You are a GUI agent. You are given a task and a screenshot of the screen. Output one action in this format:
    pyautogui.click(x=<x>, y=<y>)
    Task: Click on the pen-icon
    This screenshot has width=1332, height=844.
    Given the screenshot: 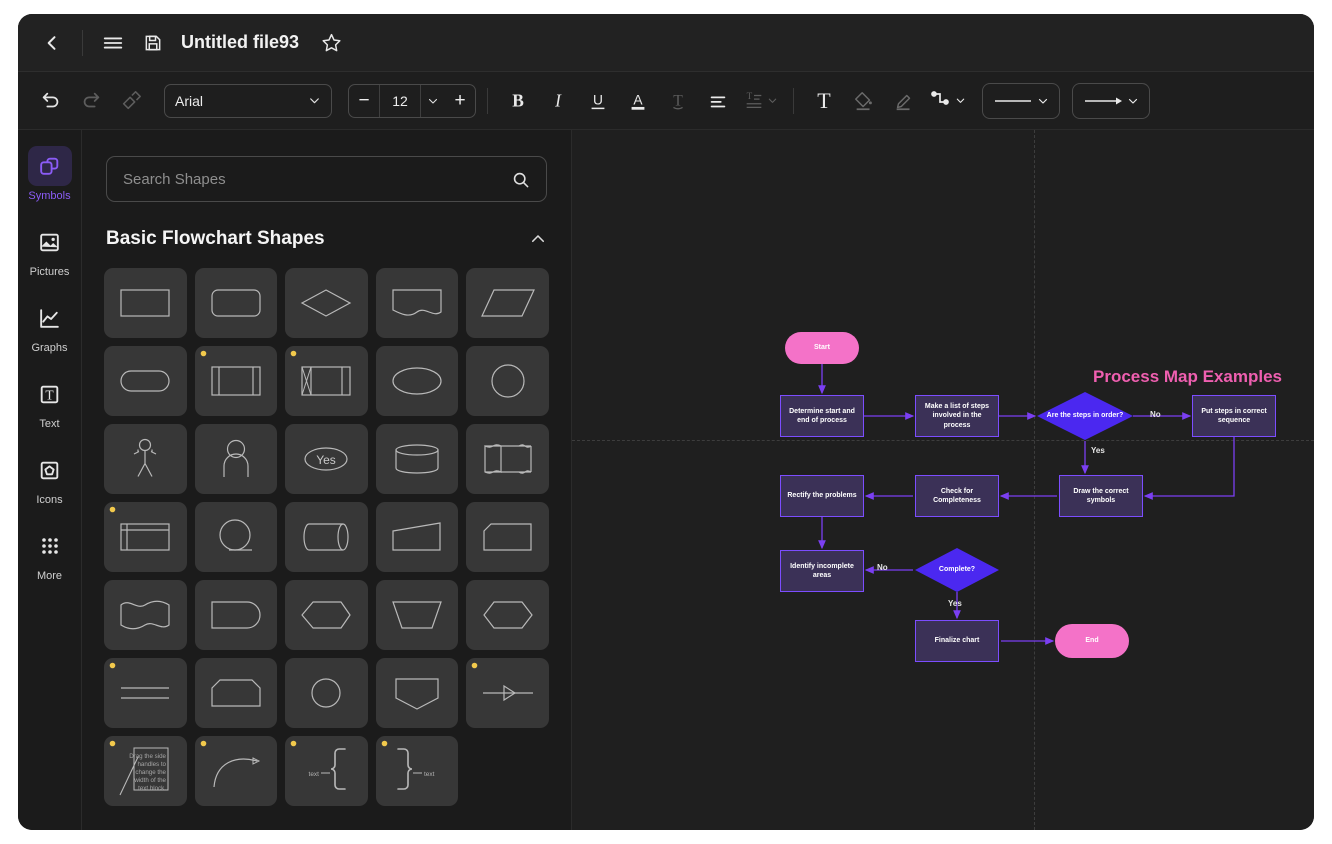 What is the action you would take?
    pyautogui.click(x=903, y=102)
    